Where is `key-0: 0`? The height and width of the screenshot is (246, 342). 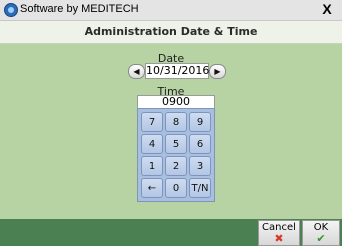
key-0: 0 is located at coordinates (176, 188).